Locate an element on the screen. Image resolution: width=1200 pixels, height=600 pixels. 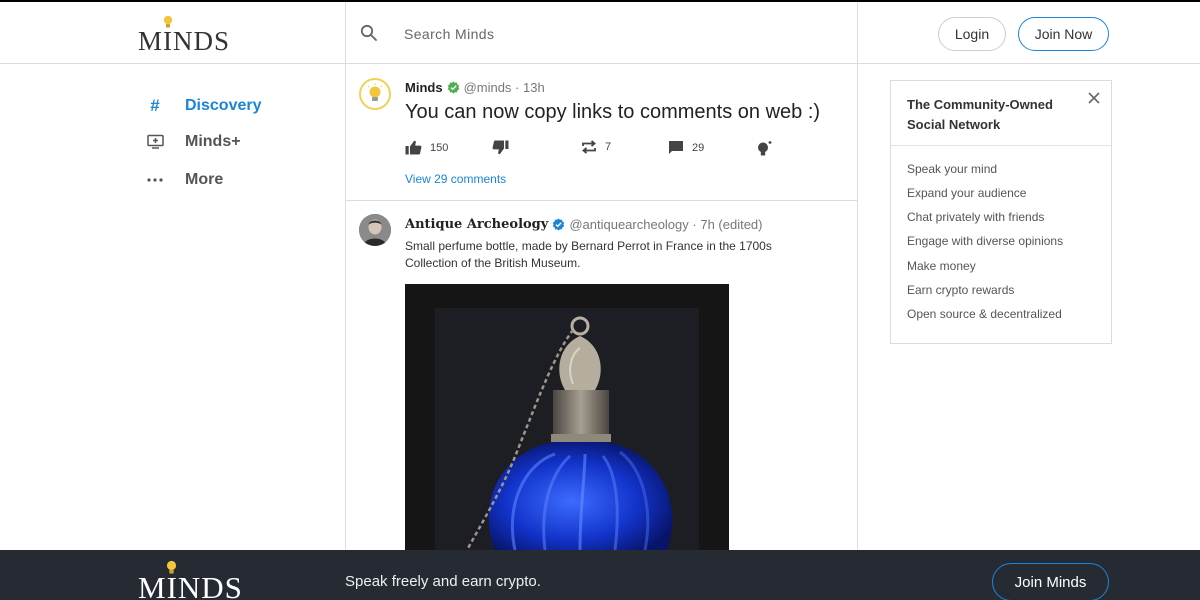
footer-logo: MINDS is located at coordinates (193, 580).